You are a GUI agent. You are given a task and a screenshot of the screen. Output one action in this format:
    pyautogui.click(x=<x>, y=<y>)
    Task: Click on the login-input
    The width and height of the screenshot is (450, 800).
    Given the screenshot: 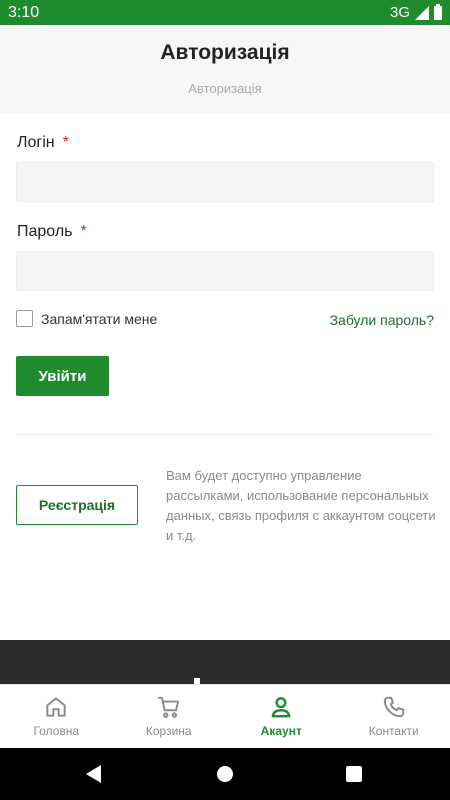 What is the action you would take?
    pyautogui.click(x=225, y=182)
    